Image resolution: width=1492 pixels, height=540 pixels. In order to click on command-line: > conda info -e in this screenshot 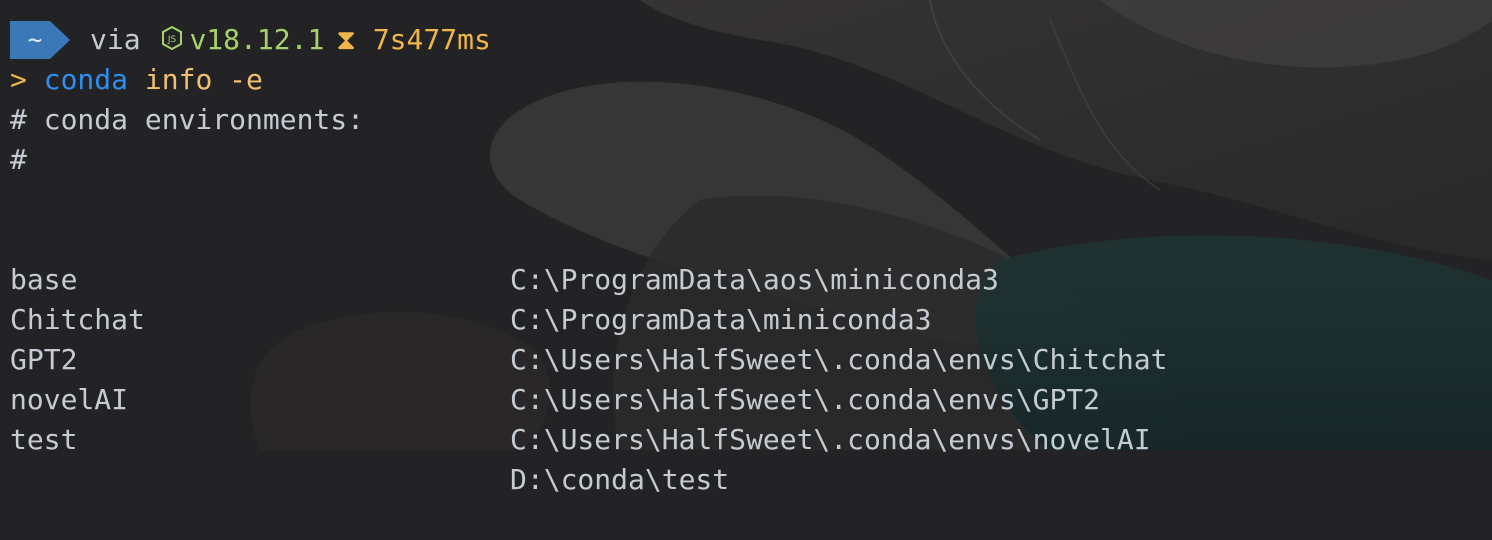, I will do `click(136, 80)`.